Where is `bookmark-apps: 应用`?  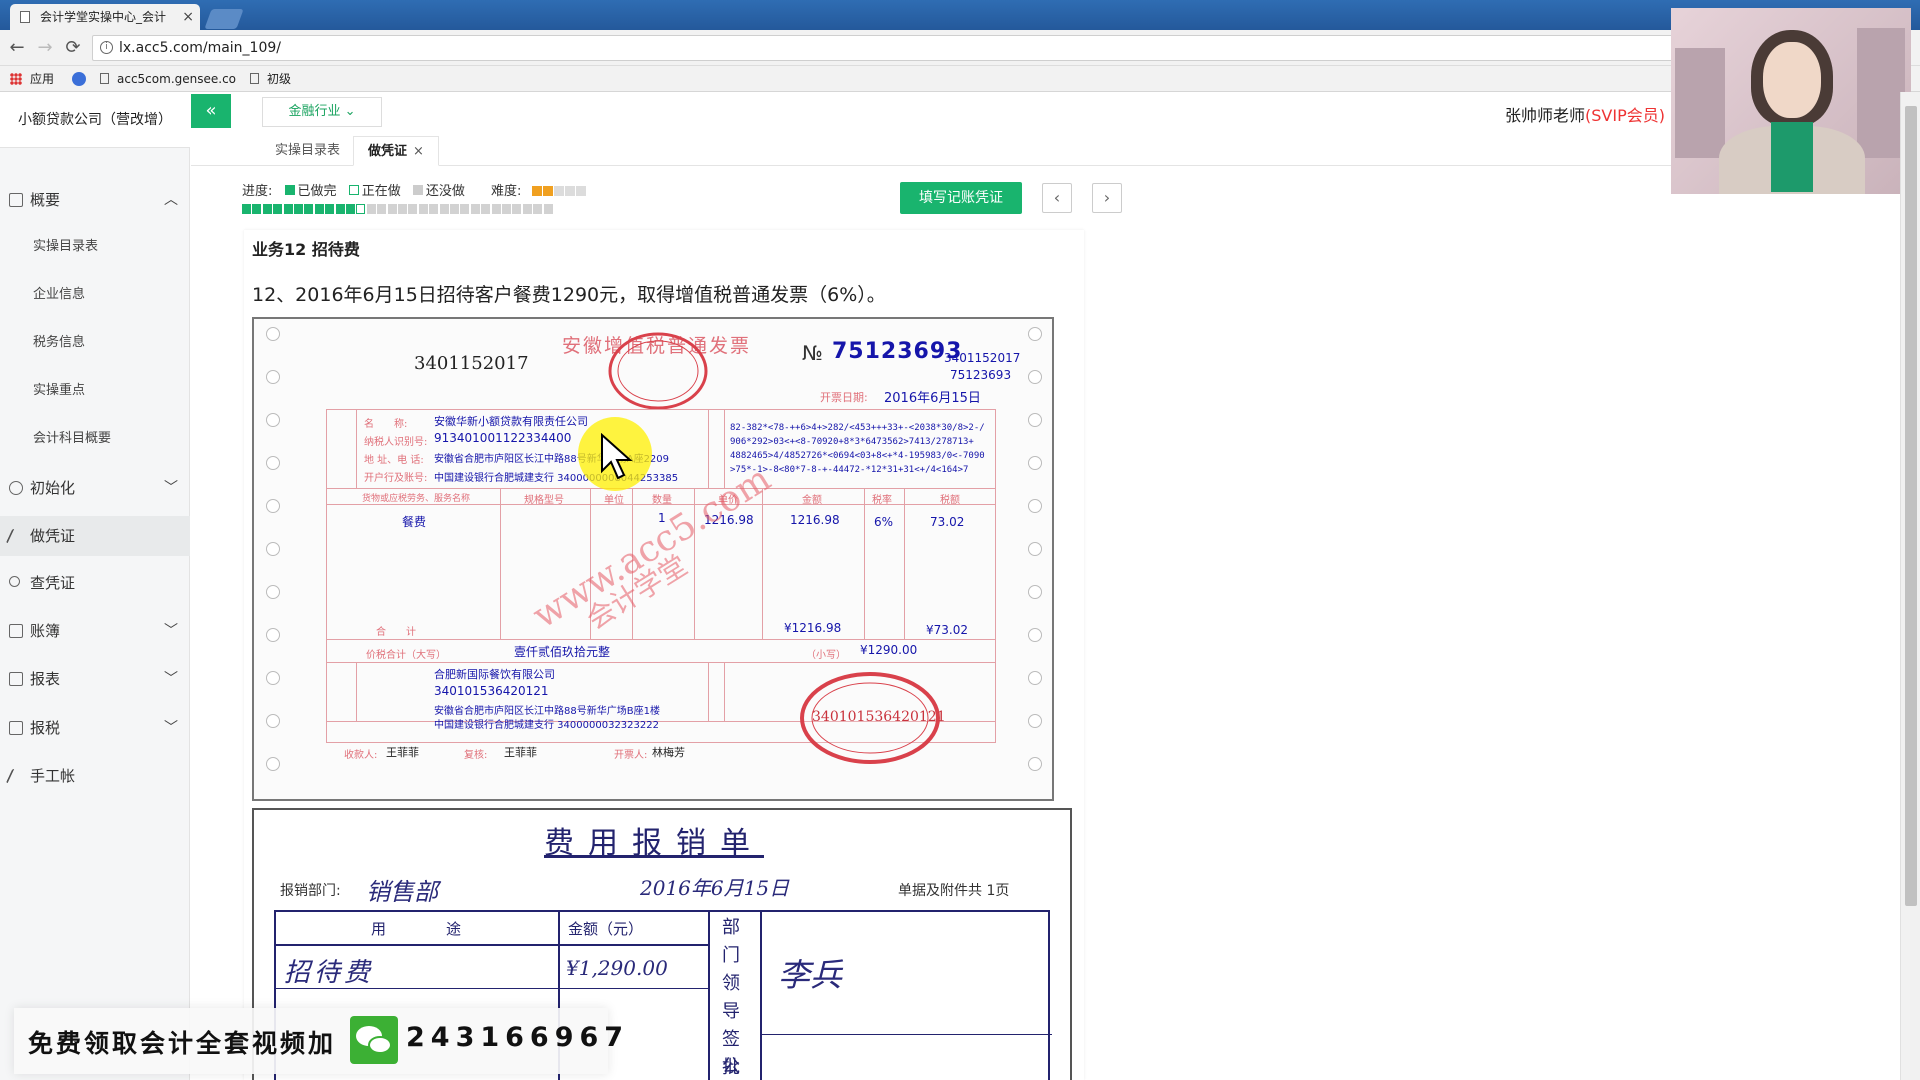 bookmark-apps: 应用 is located at coordinates (32, 79).